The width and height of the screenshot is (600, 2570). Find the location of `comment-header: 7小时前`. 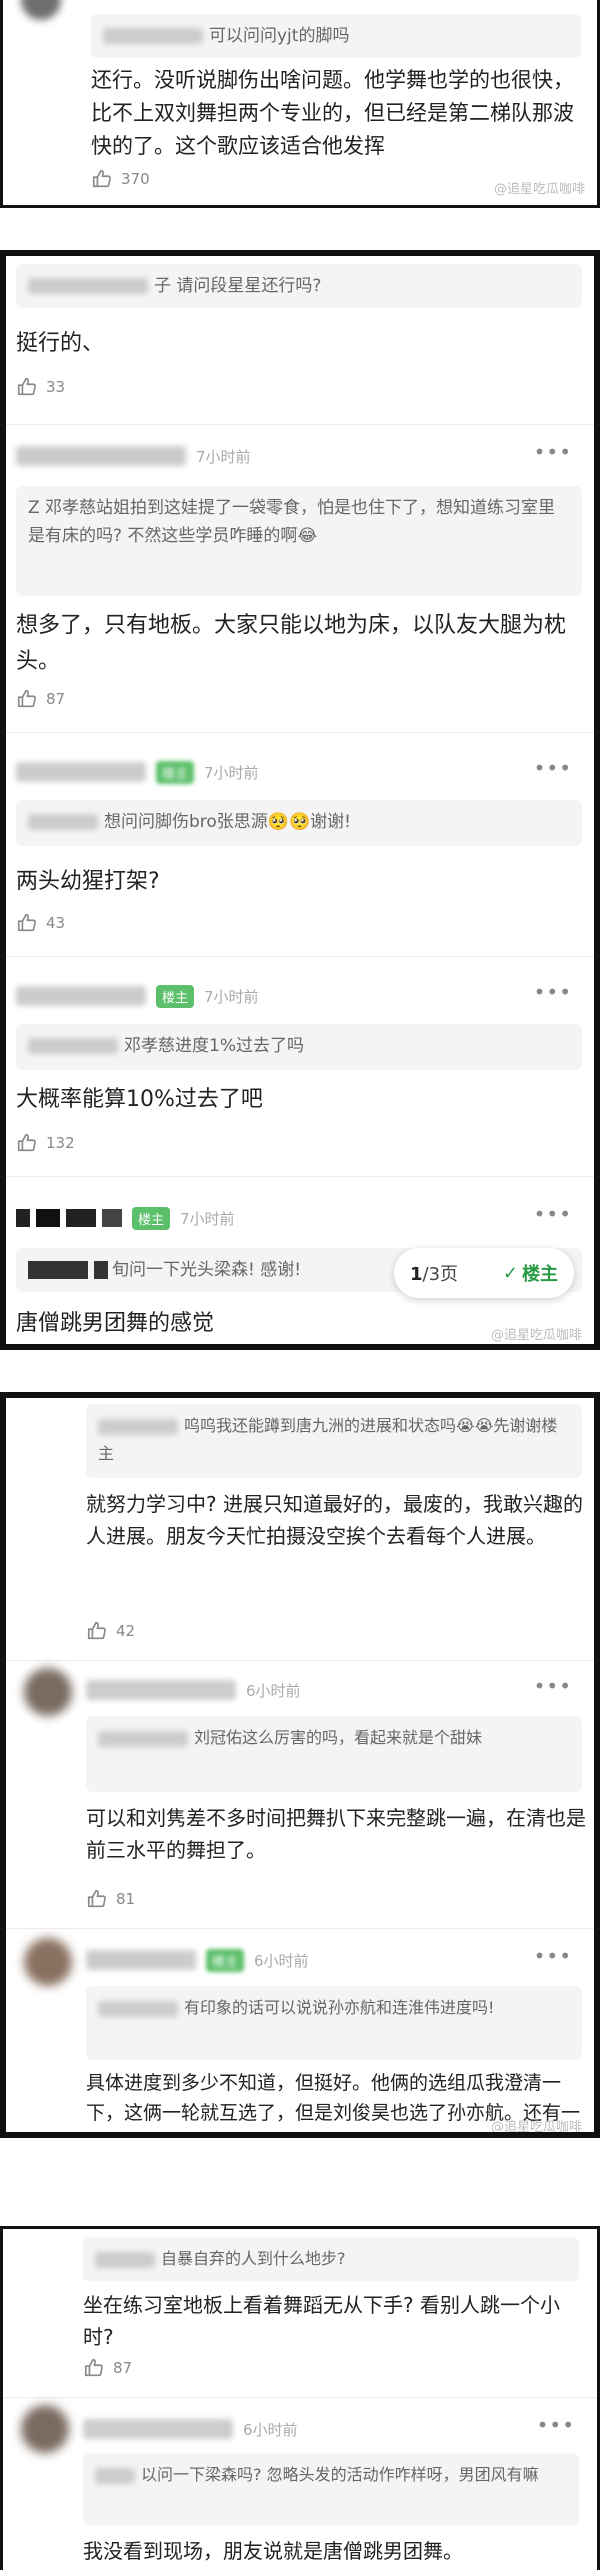

comment-header: 7小时前 is located at coordinates (133, 456).